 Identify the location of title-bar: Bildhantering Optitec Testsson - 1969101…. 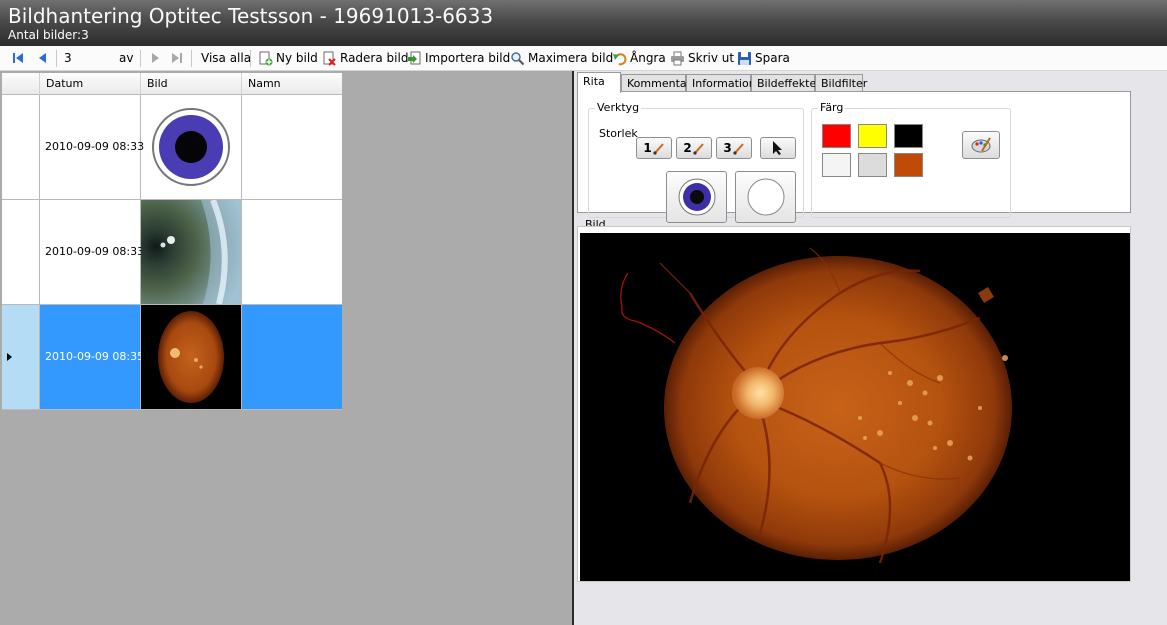
(583, 23).